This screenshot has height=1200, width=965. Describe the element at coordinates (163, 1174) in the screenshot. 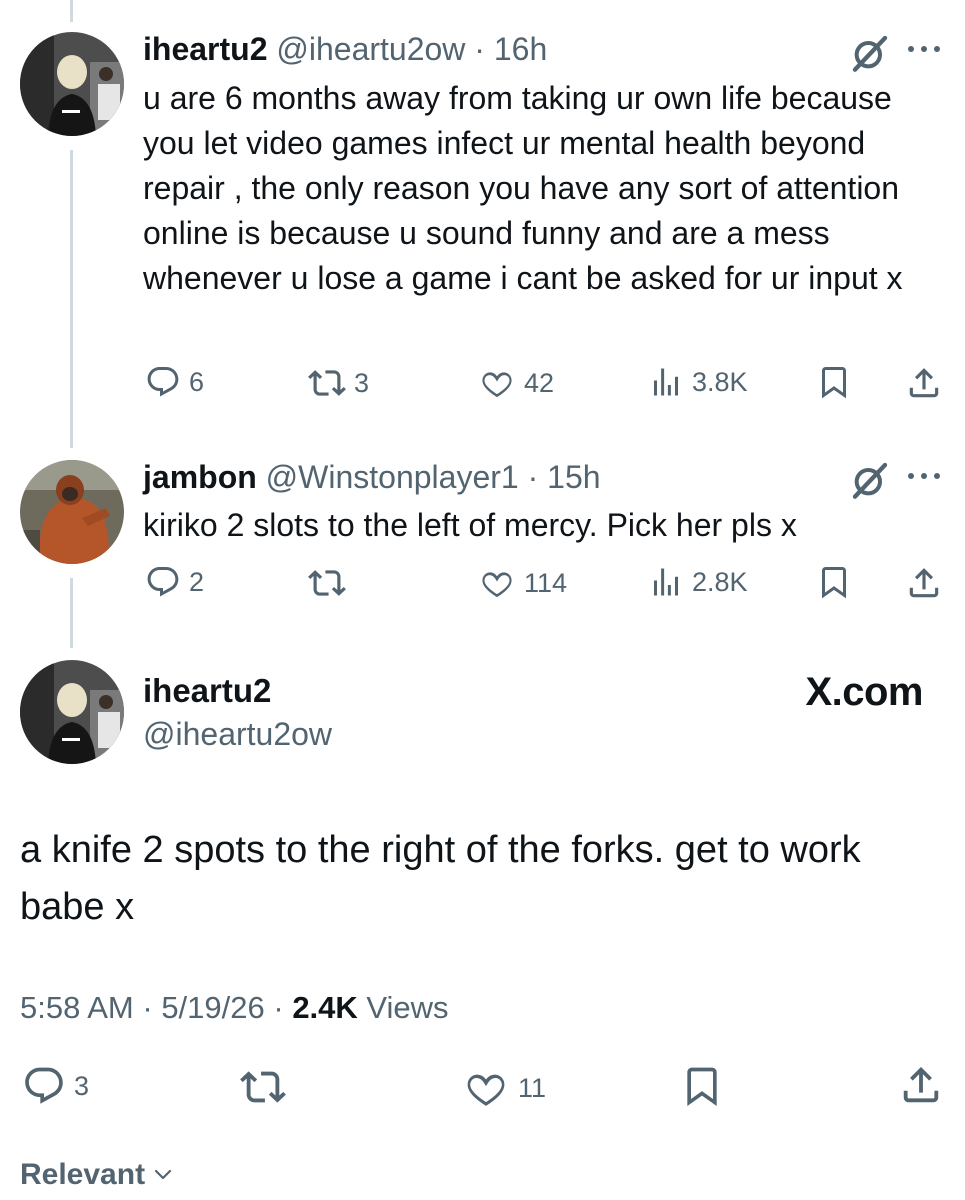

I see `chevron-down-icon` at that location.